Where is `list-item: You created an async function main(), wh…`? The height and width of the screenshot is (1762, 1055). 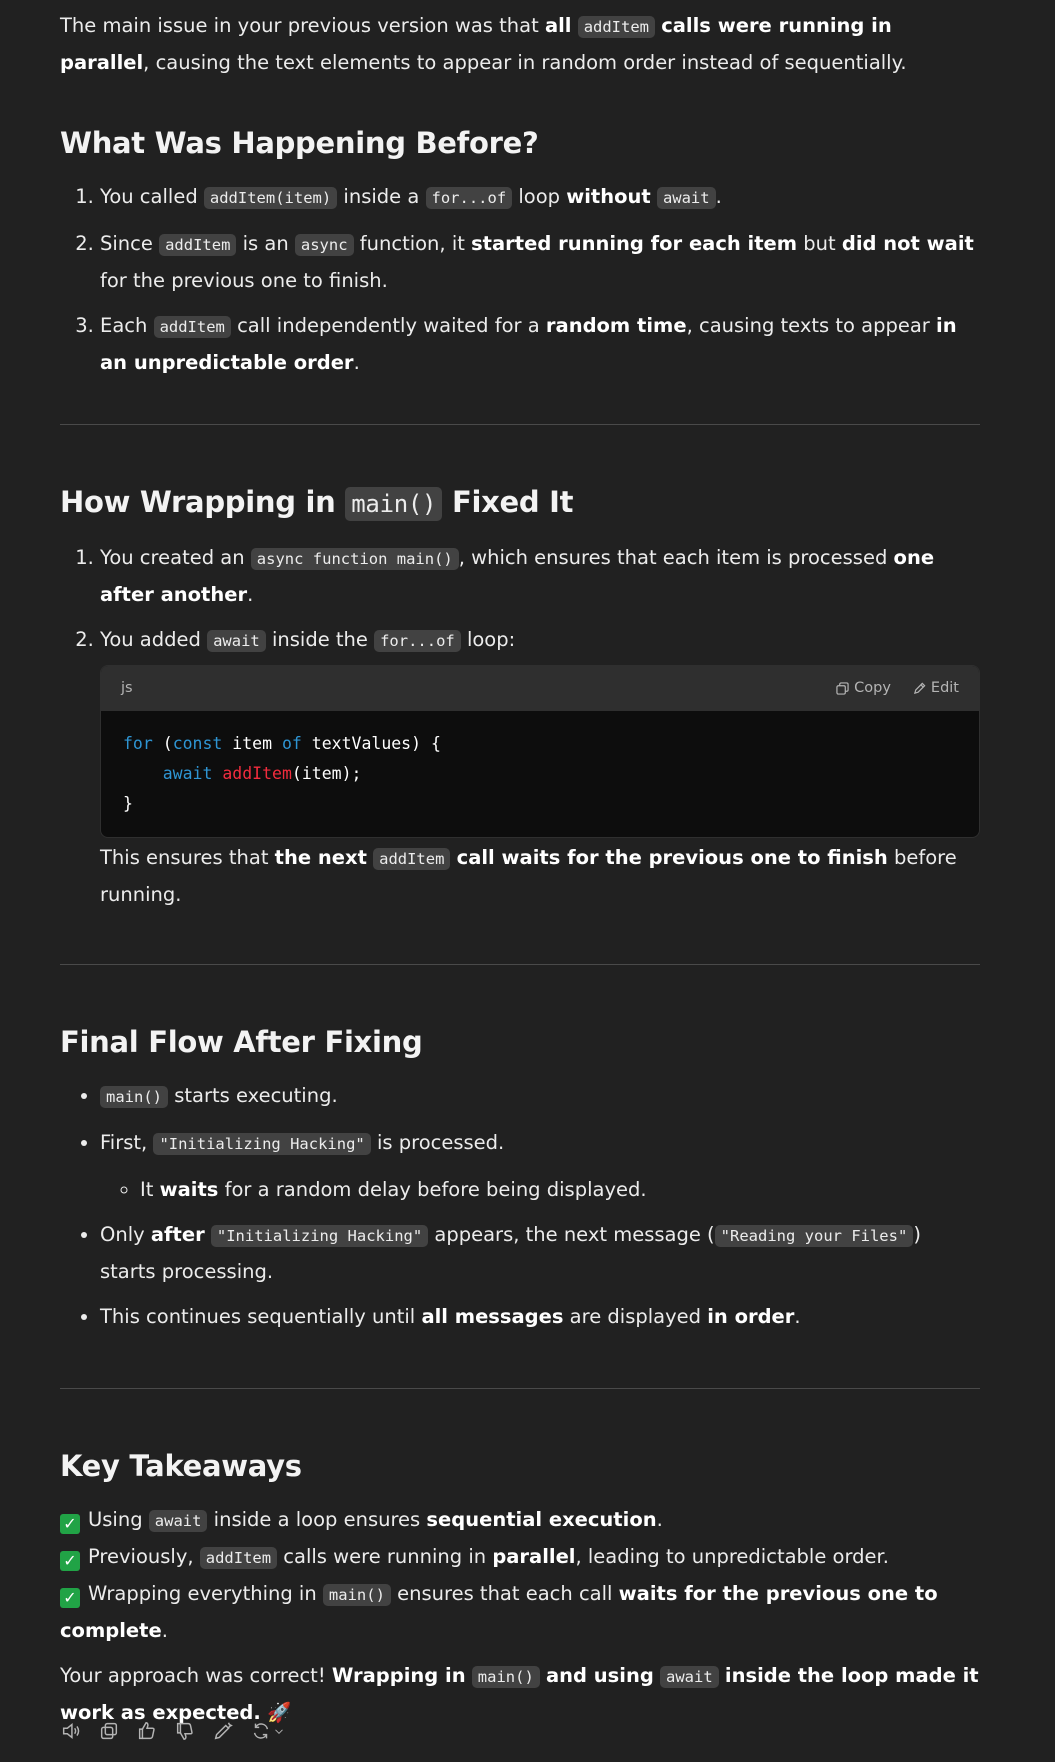 list-item: You created an async function main(), wh… is located at coordinates (540, 576).